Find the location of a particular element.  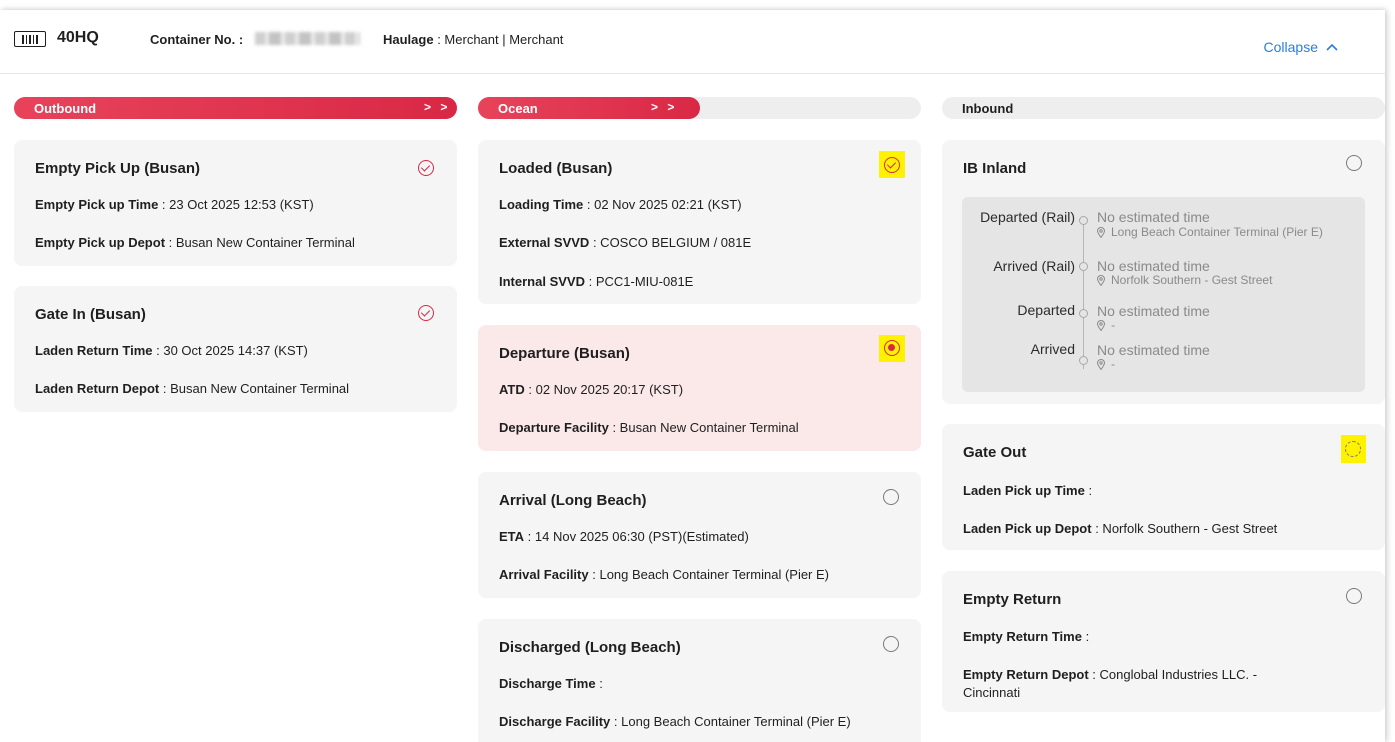

card-title: Arrival (Long Beach) is located at coordinates (573, 500).